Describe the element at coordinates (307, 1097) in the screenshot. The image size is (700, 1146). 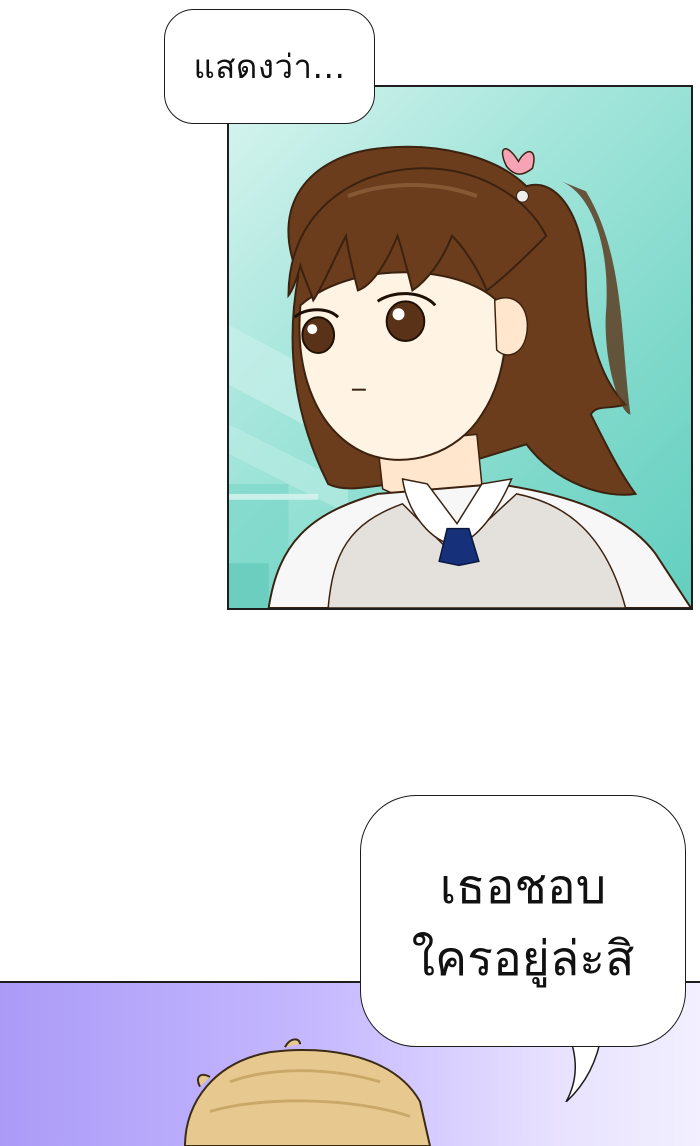
I see `boy-hair` at that location.